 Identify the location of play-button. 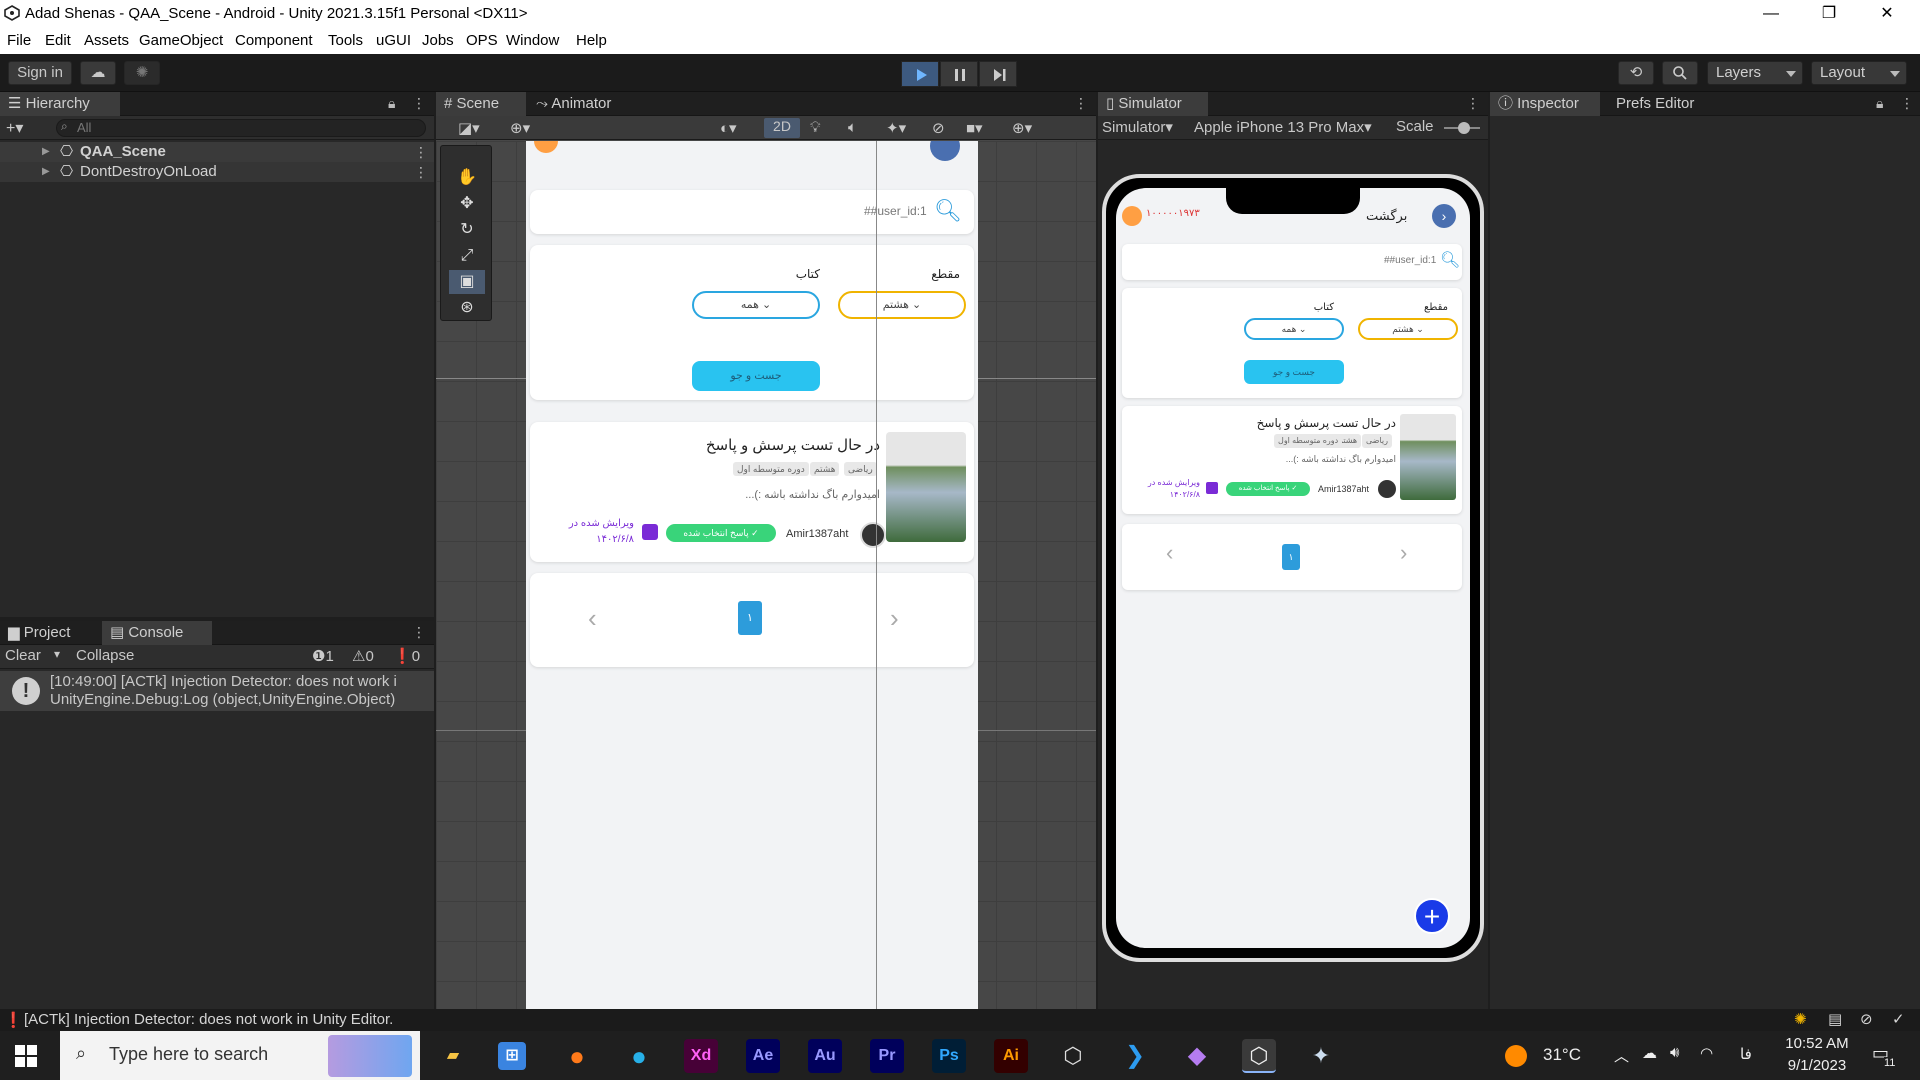
(920, 74).